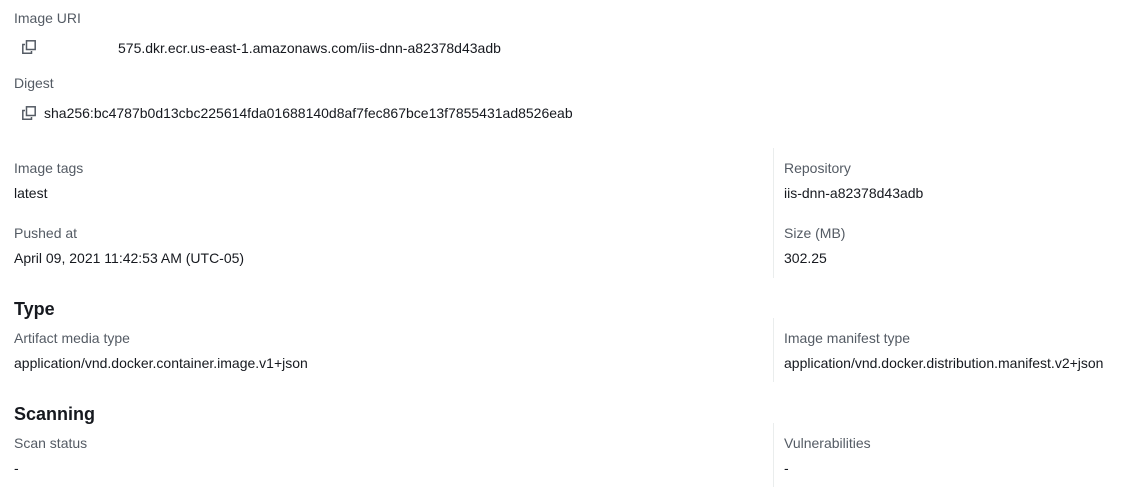 This screenshot has height=498, width=1135. I want to click on repository-value: iis-dnn-a82378d43adb, so click(854, 193).